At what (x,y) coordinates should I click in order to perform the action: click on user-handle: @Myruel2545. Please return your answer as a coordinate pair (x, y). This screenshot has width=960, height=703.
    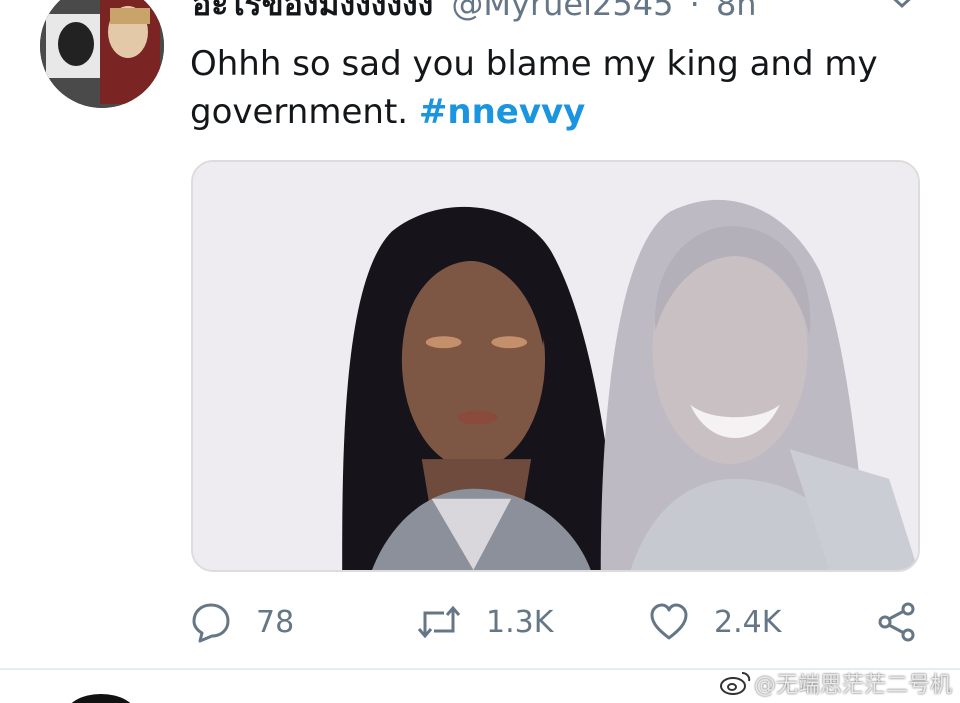
    Looking at the image, I should click on (562, 11).